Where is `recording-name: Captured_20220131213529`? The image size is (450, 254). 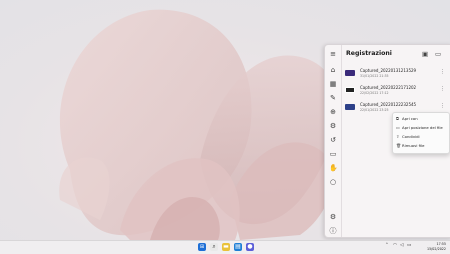 recording-name: Captured_20220131213529 is located at coordinates (388, 70).